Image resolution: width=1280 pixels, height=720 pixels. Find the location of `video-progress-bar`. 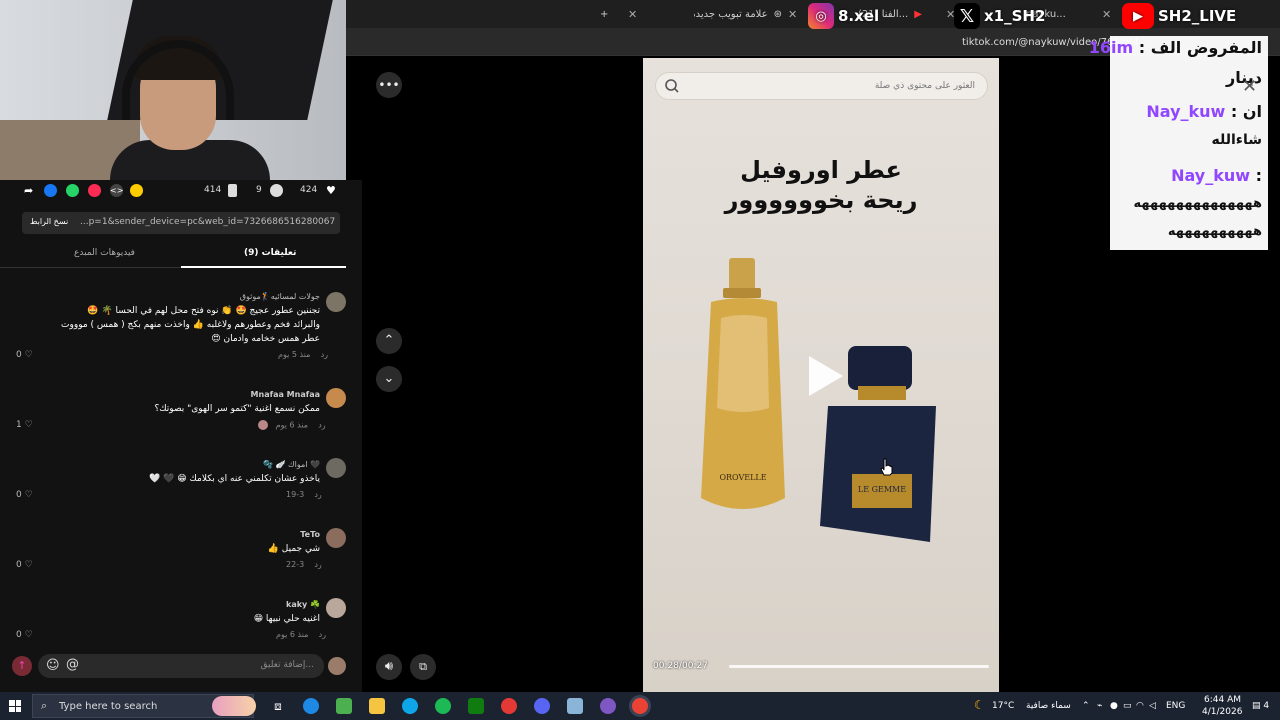

video-progress-bar is located at coordinates (859, 666).